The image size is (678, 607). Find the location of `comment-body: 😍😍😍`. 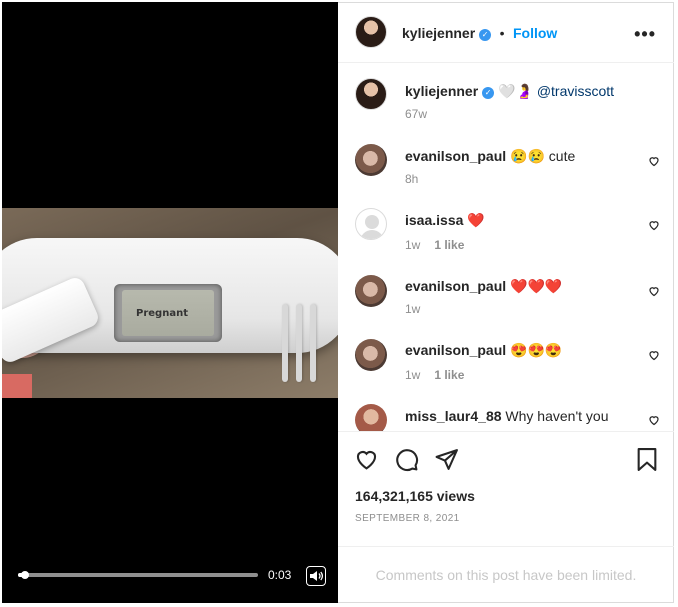

comment-body: 😍😍😍 is located at coordinates (536, 350).